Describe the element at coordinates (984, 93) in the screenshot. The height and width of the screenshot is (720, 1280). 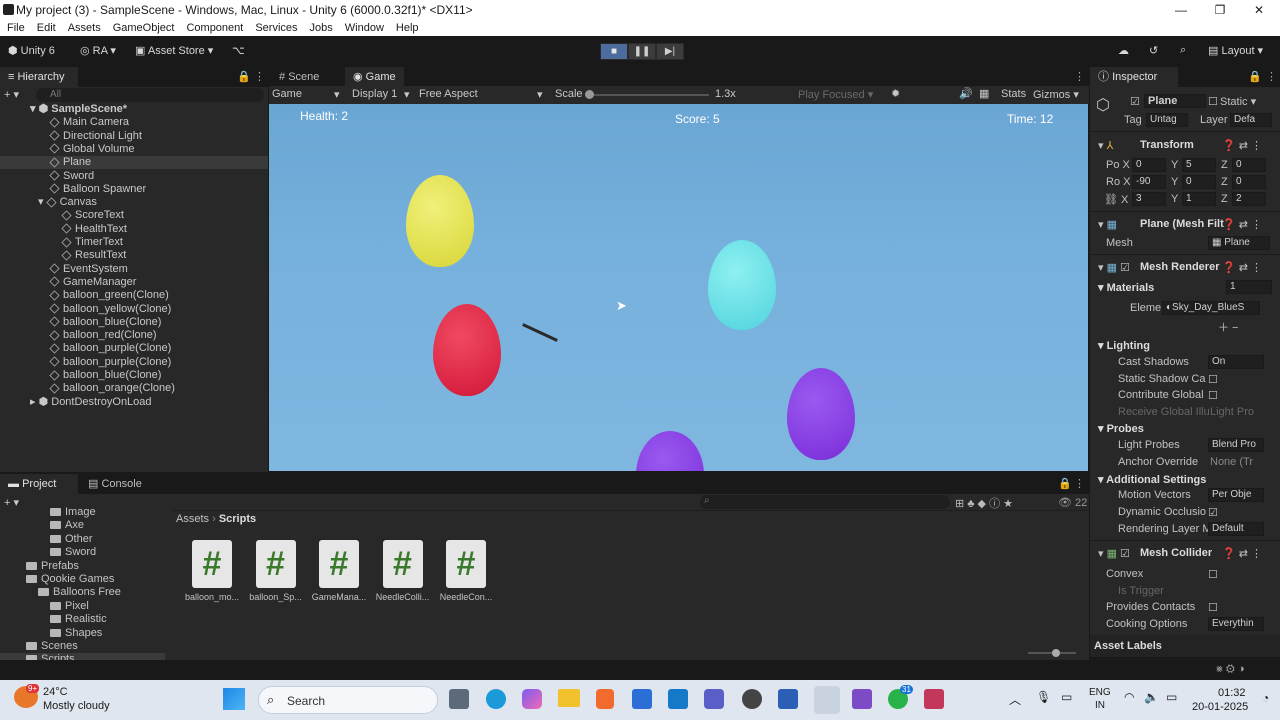
I see `grid-icon: ▦` at that location.